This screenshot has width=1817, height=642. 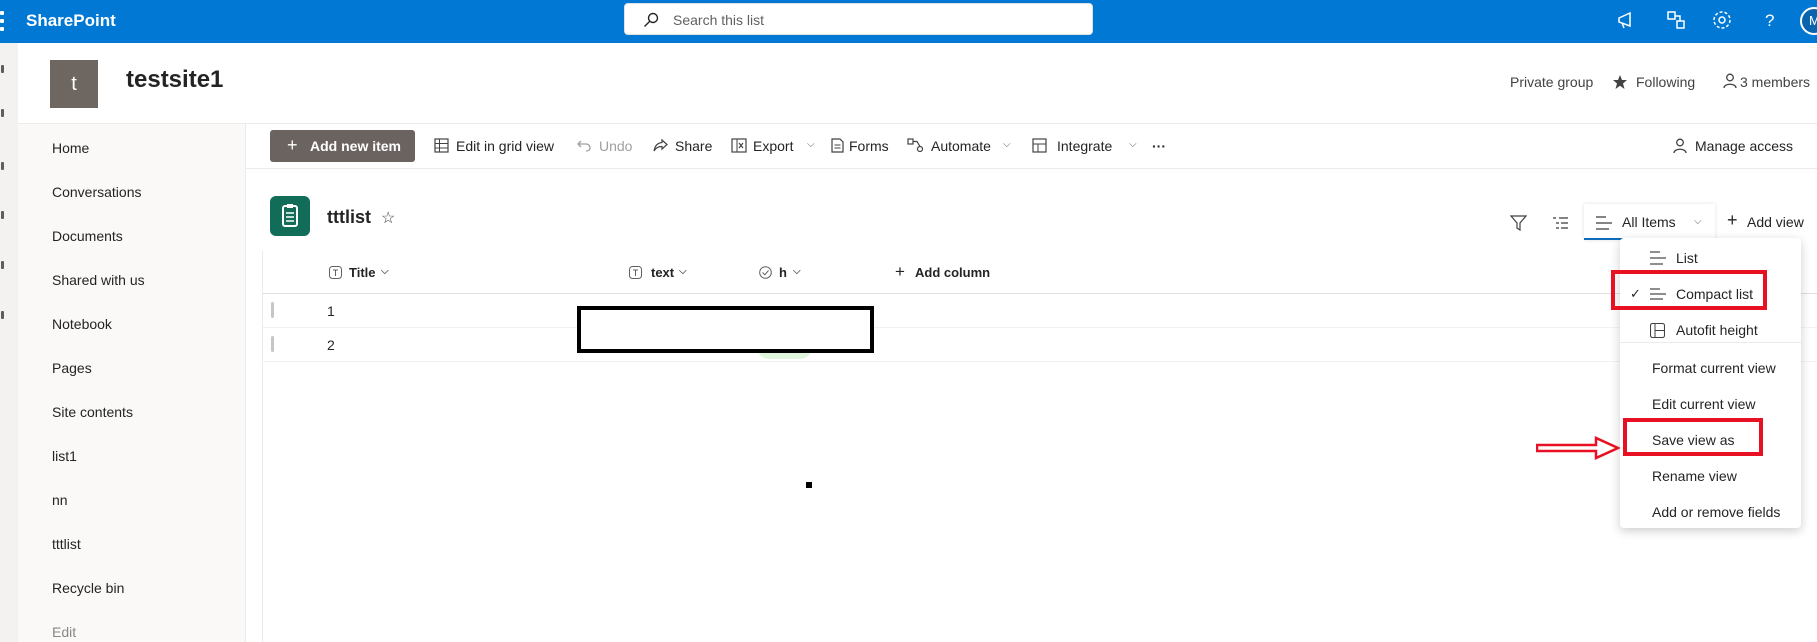 I want to click on group-by-icon, so click(x=1560, y=223).